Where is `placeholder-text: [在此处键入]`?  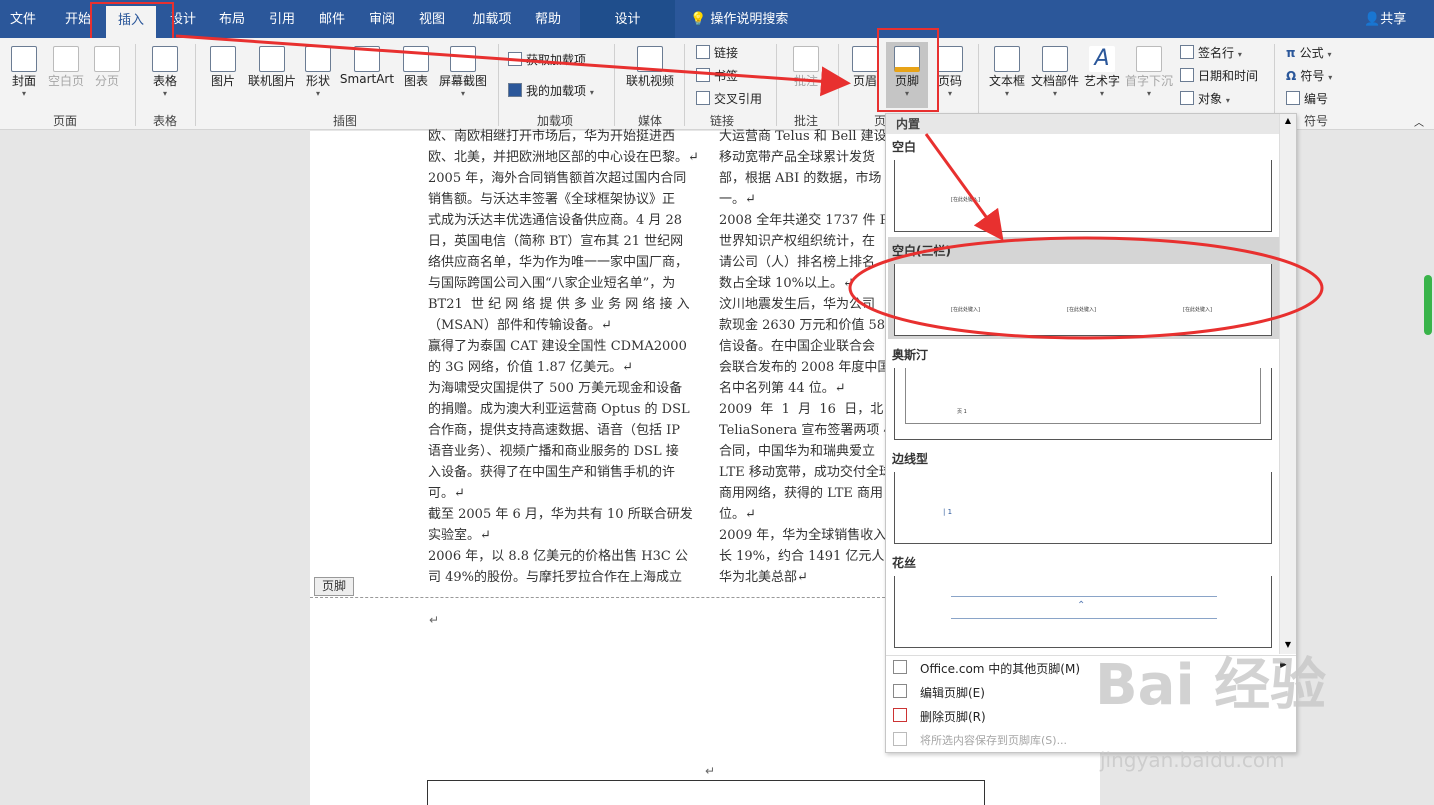
placeholder-text: [在此处键入] is located at coordinates (1081, 310).